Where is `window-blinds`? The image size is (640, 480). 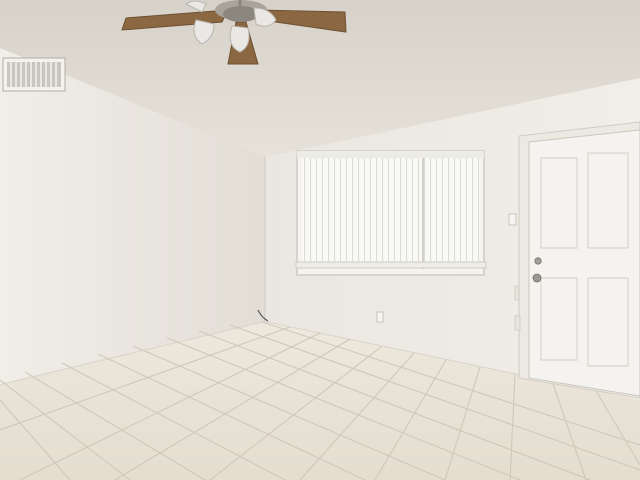
window-blinds is located at coordinates (391, 213).